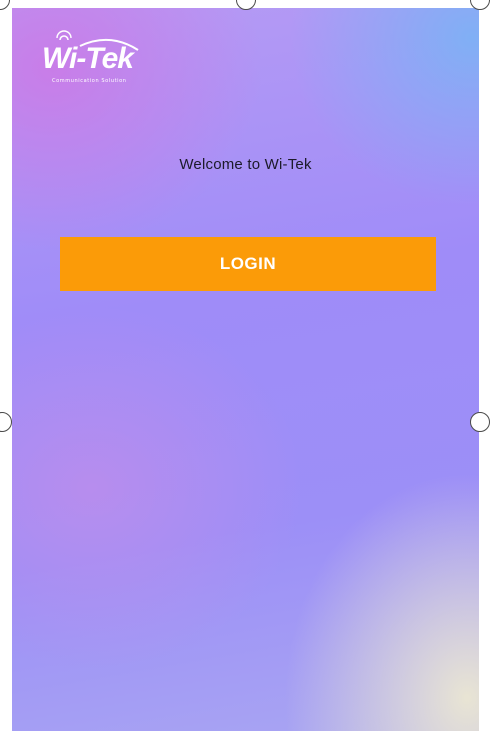  Describe the element at coordinates (245, 164) in the screenshot. I see `welcome-message: Welcome to Wi-Tek` at that location.